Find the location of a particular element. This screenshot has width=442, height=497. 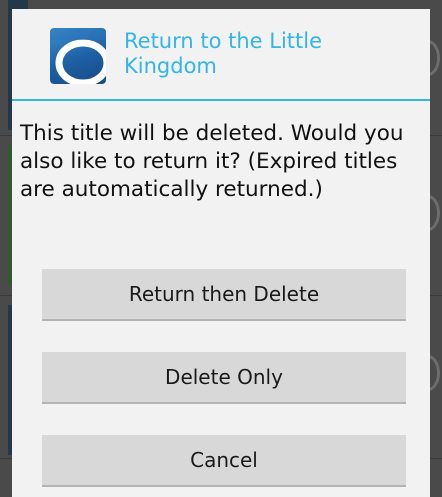

cancel-button: Cancel is located at coordinates (224, 461).